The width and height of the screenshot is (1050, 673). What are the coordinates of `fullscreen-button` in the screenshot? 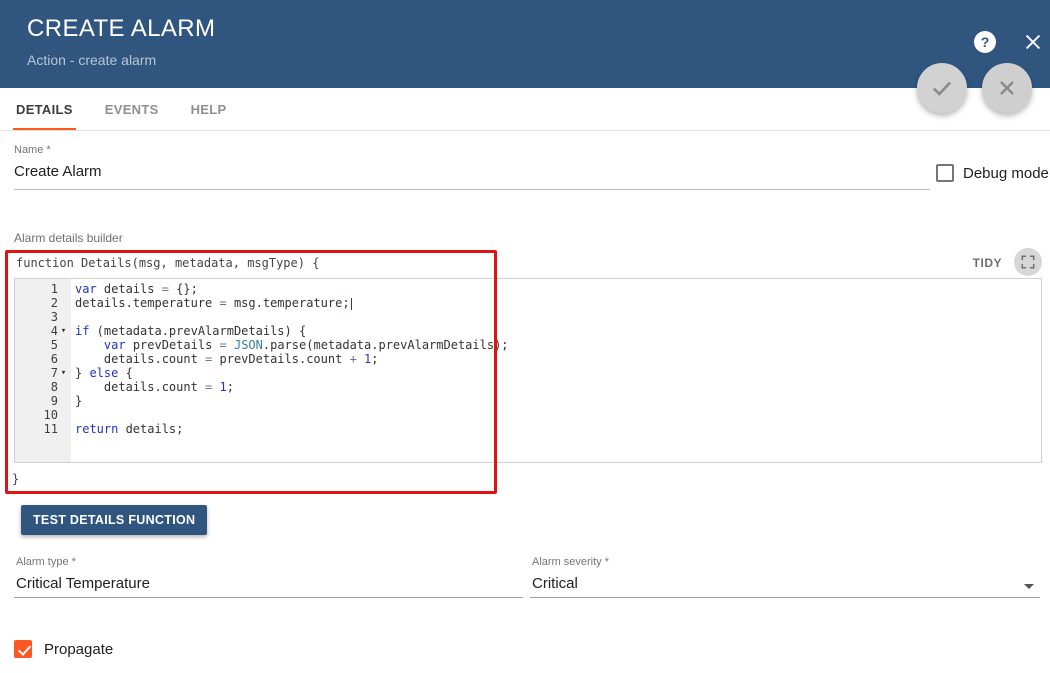 It's located at (1028, 262).